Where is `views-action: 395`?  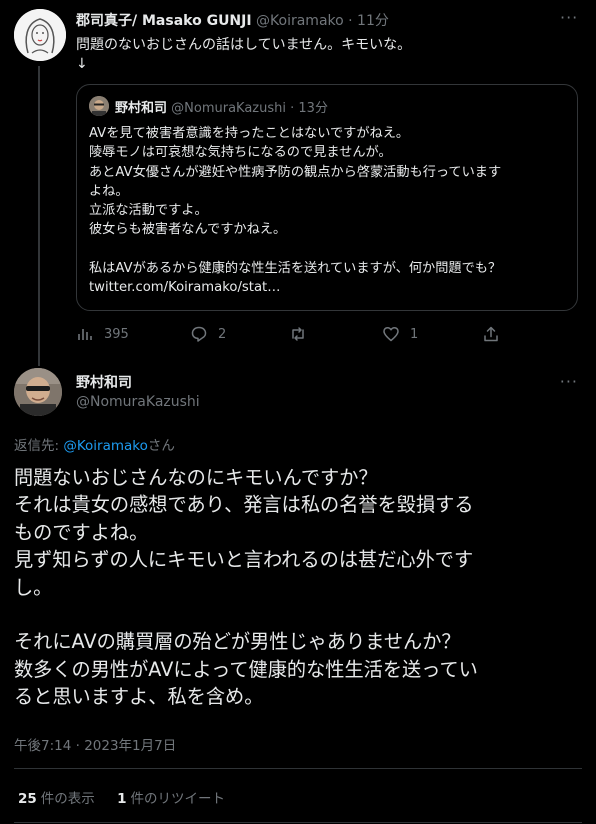 views-action: 395 is located at coordinates (102, 334).